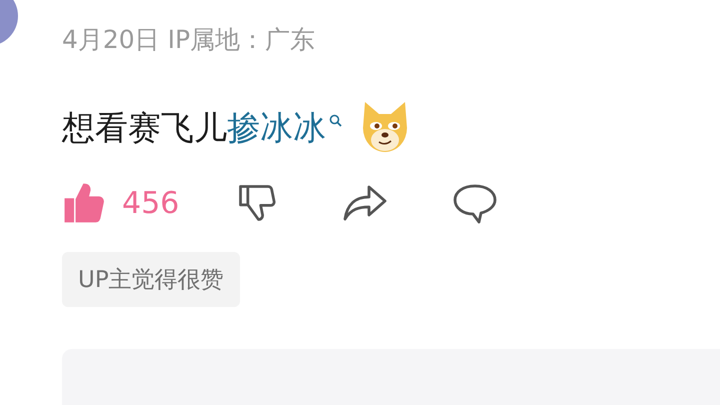 Image resolution: width=720 pixels, height=405 pixels. Describe the element at coordinates (189, 40) in the screenshot. I see `comment-meta: 4月20日 IP属地：广东` at that location.